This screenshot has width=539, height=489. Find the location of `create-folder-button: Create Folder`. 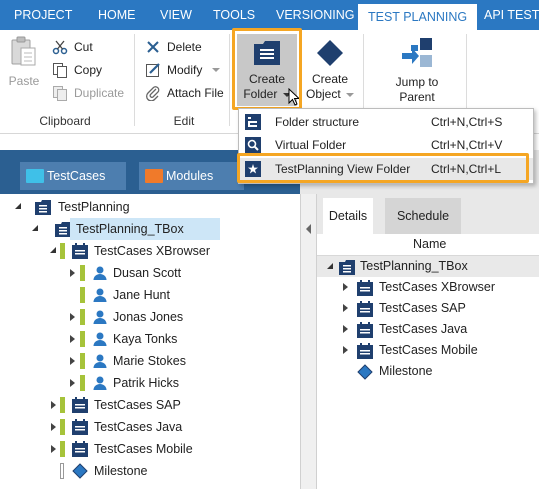

create-folder-button: Create Folder is located at coordinates (268, 70).